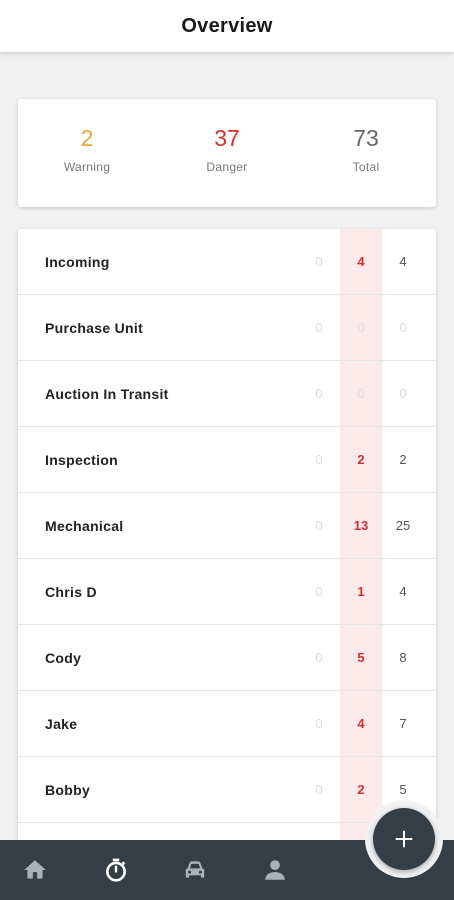 This screenshot has width=454, height=900. I want to click on person-icon, so click(275, 870).